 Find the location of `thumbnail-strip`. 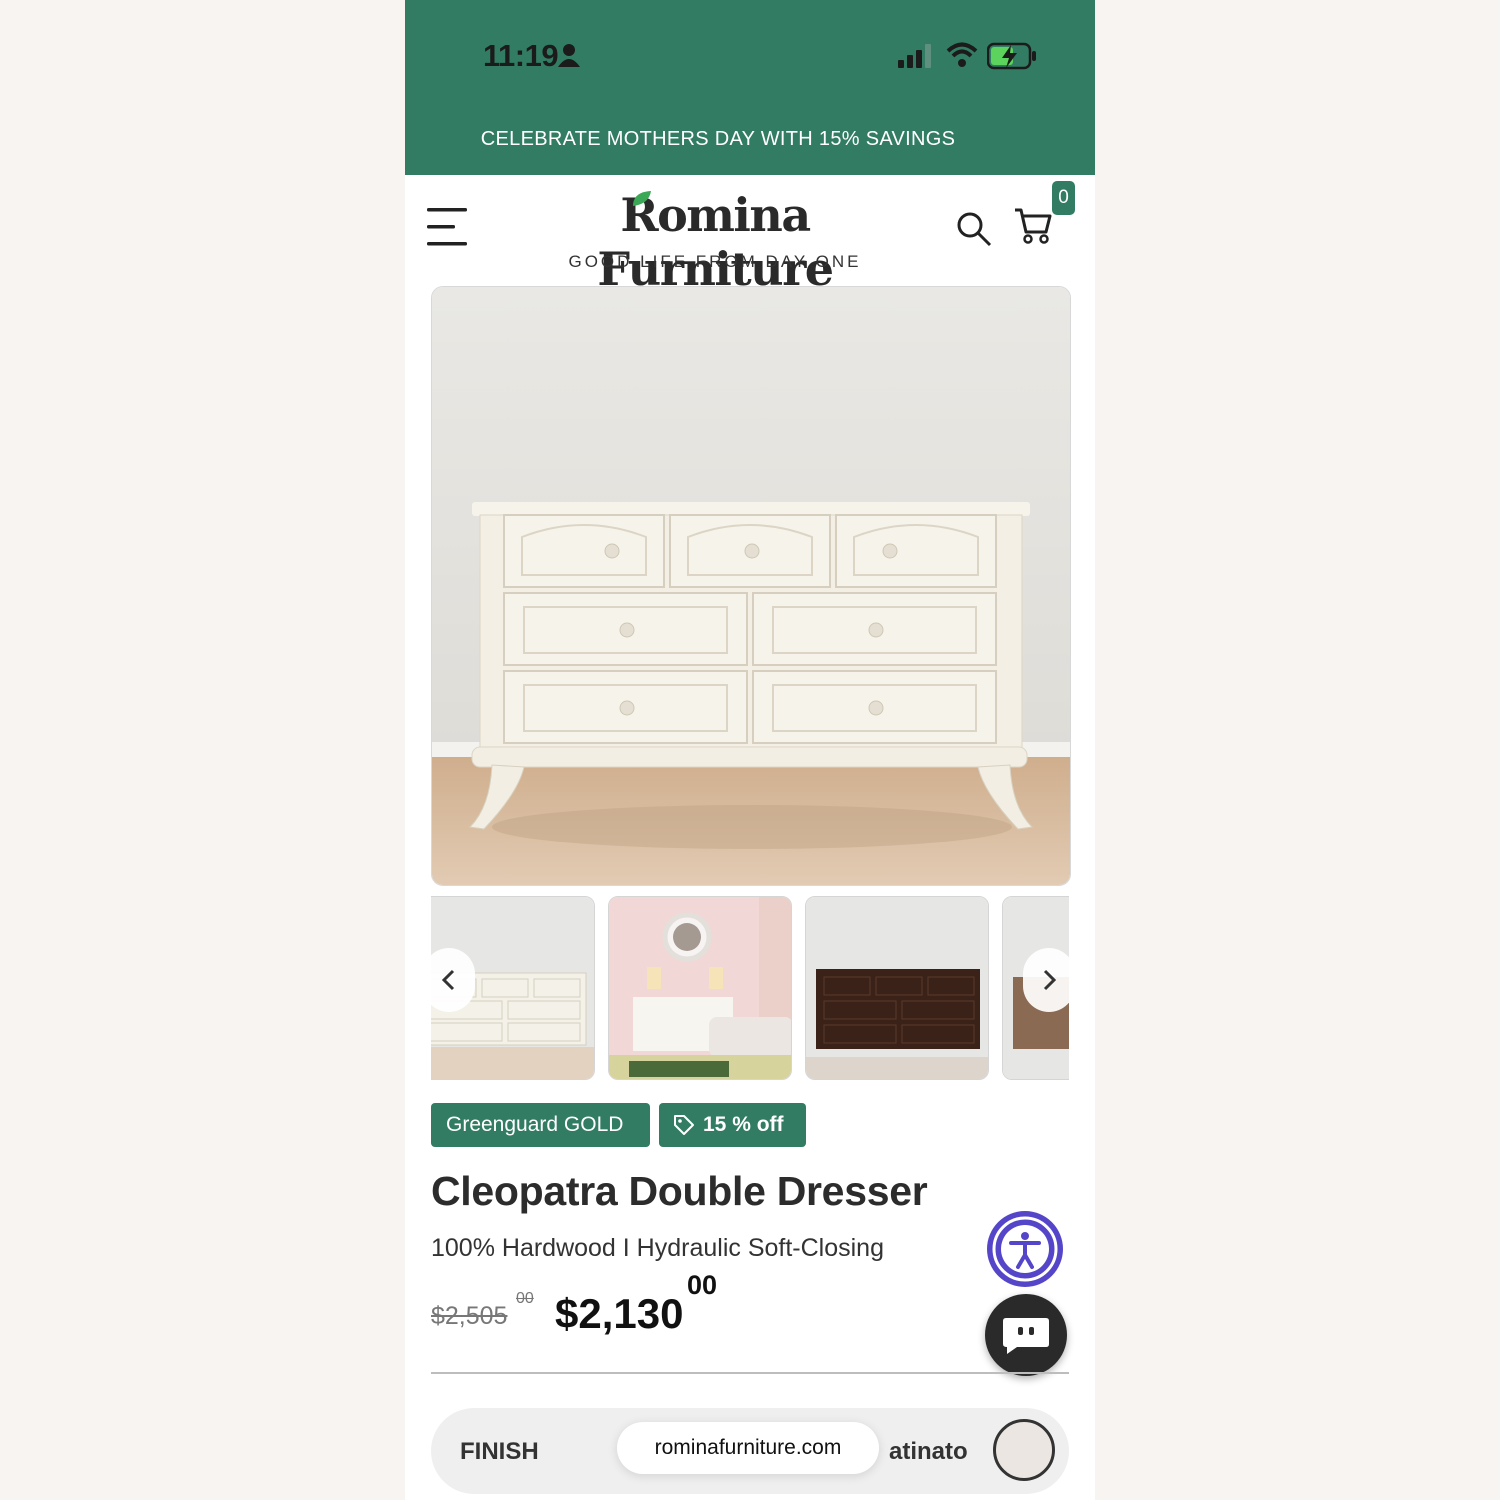

thumbnail-strip is located at coordinates (750, 989).